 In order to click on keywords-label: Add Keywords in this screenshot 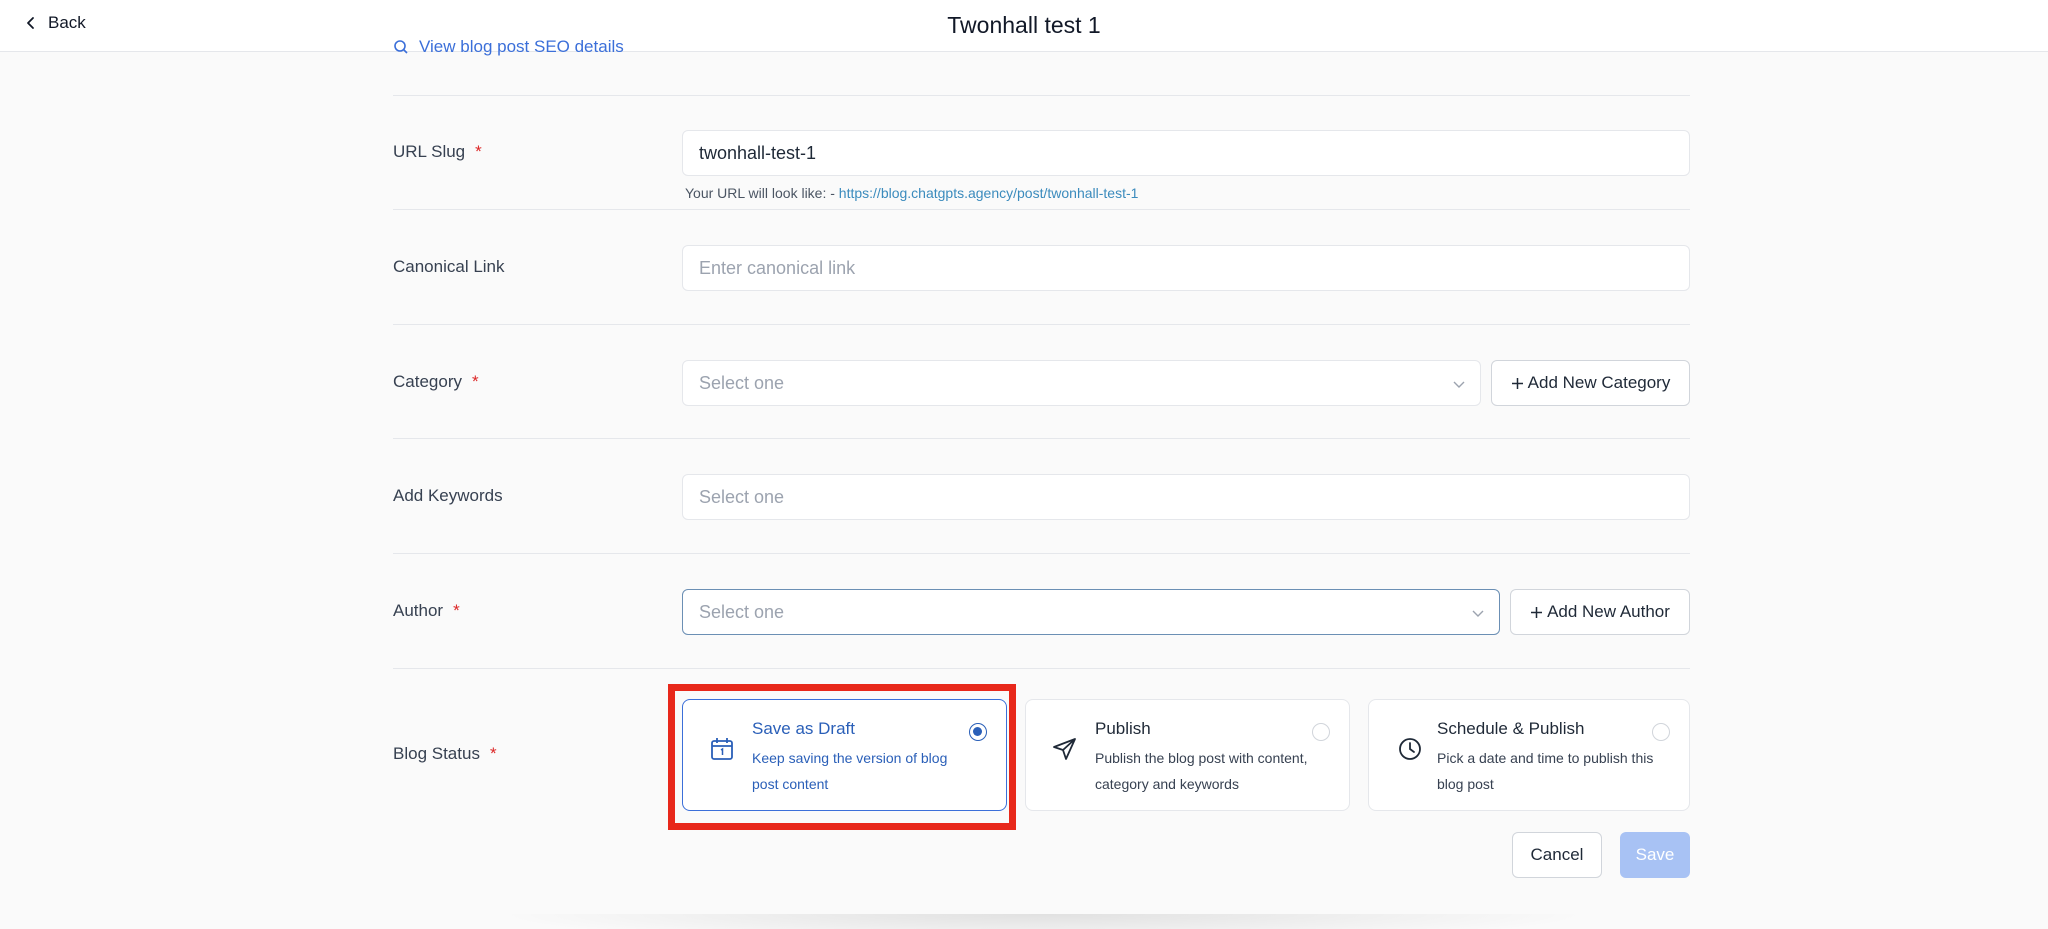, I will do `click(448, 496)`.